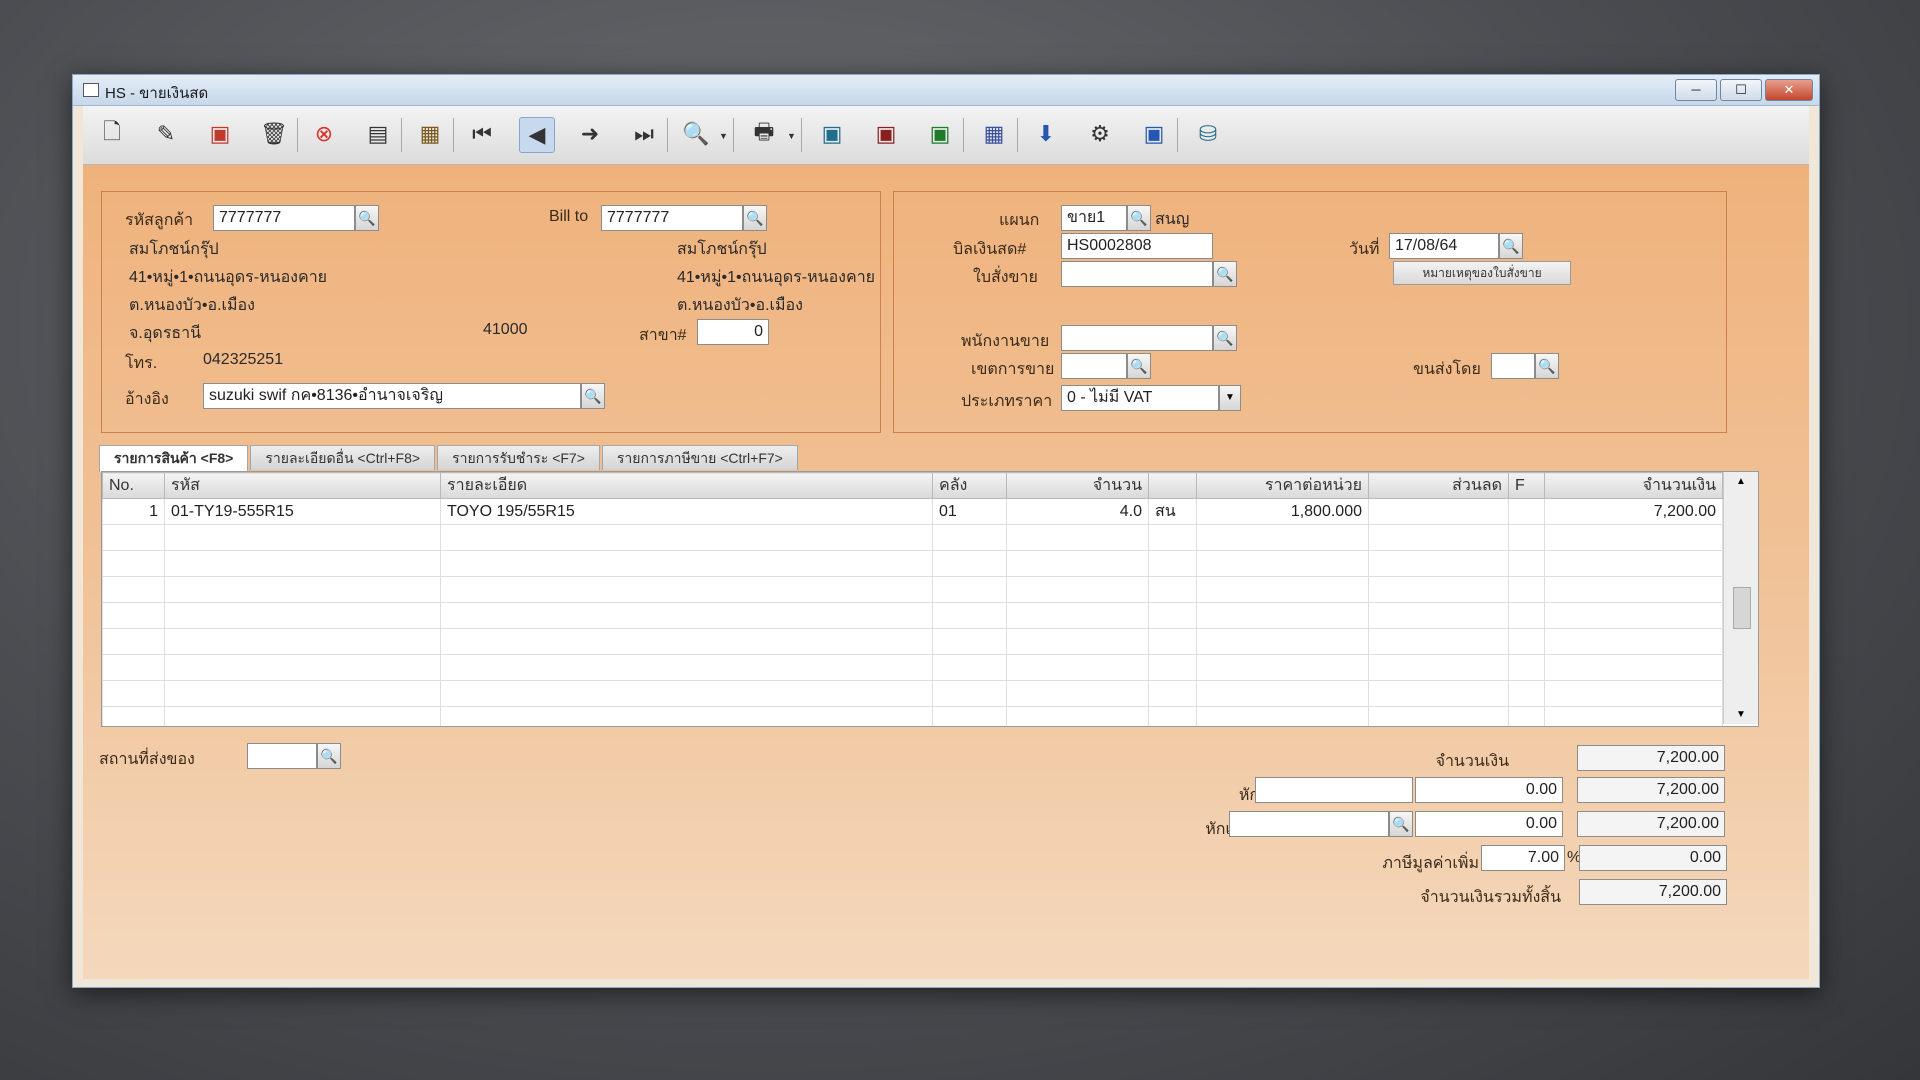 The image size is (1920, 1080). What do you see at coordinates (1282, 485) in the screenshot?
I see `col-header-unit-price: ราคาต่อหน่วย` at bounding box center [1282, 485].